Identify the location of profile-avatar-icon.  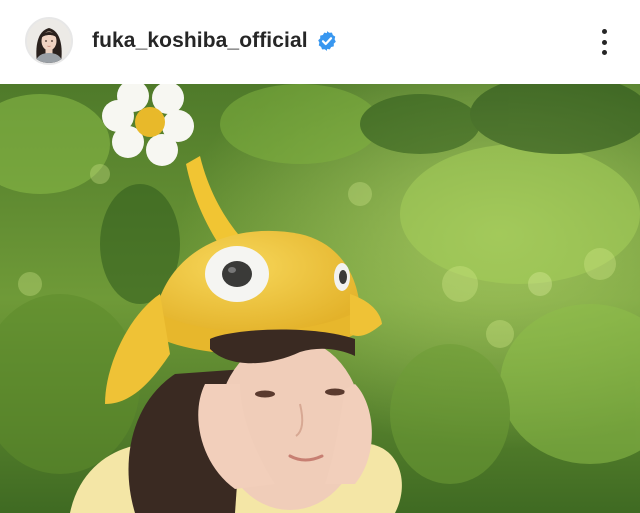
(49, 41).